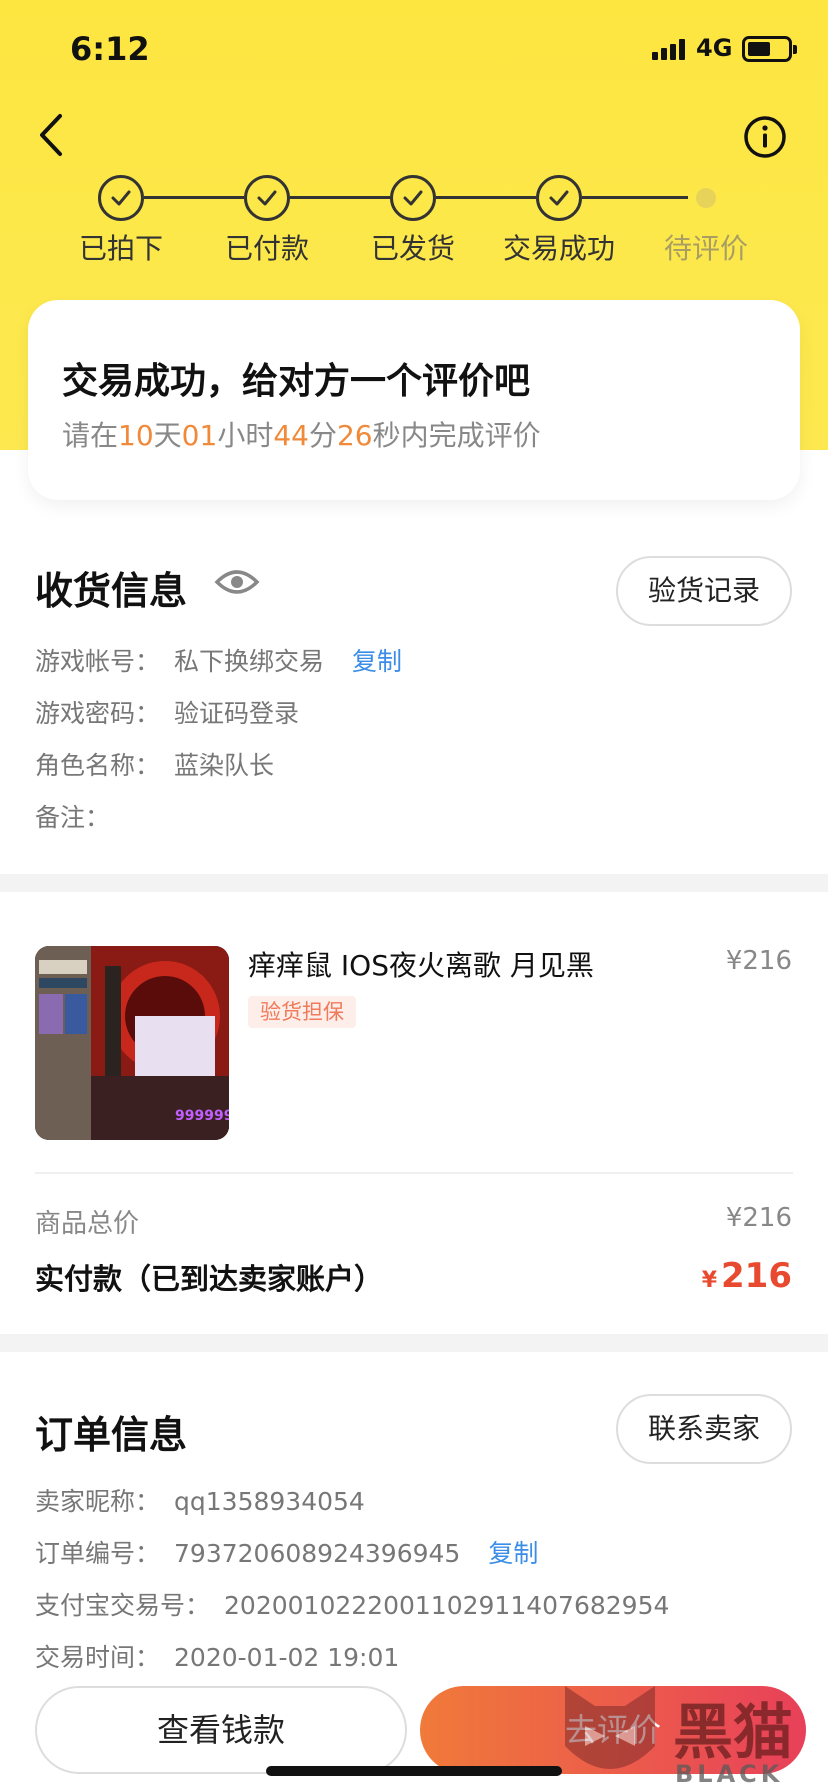  I want to click on step-label: 已付款, so click(266, 248).